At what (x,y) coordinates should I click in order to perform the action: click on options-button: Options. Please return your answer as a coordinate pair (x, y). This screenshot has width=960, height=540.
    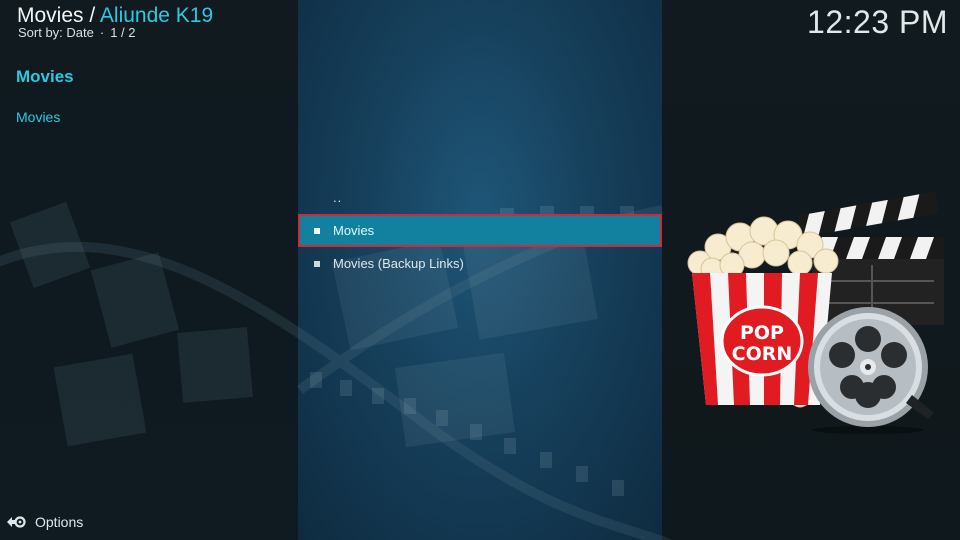
    Looking at the image, I should click on (44, 522).